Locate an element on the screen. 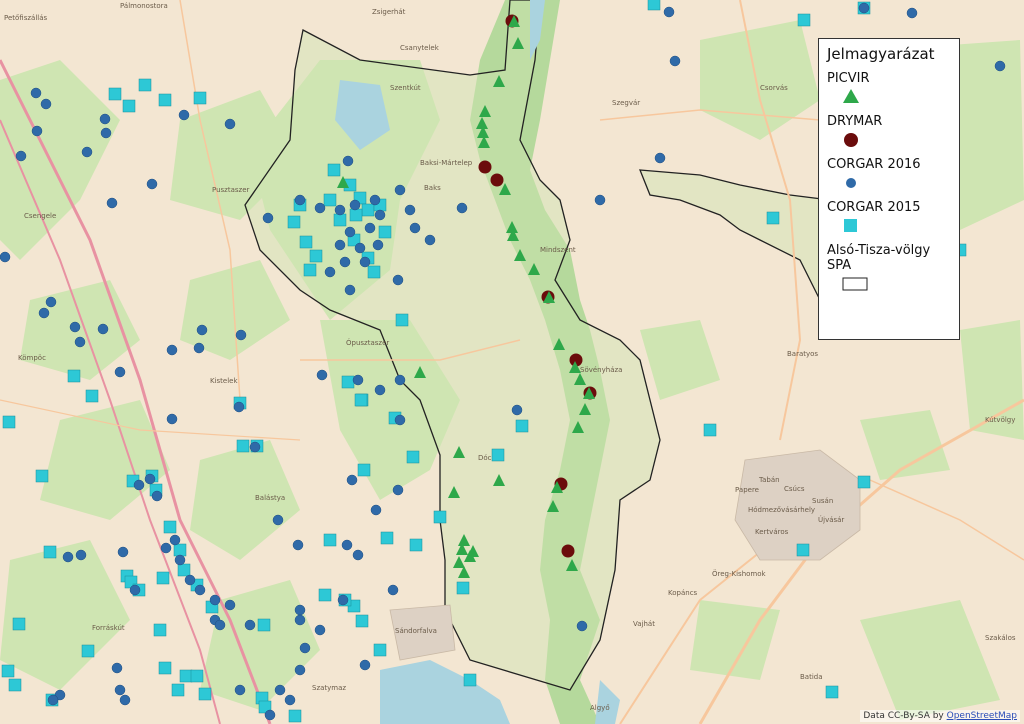 This screenshot has height=724, width=1024. basemap-town-hodmezovasarhely is located at coordinates (797, 505).